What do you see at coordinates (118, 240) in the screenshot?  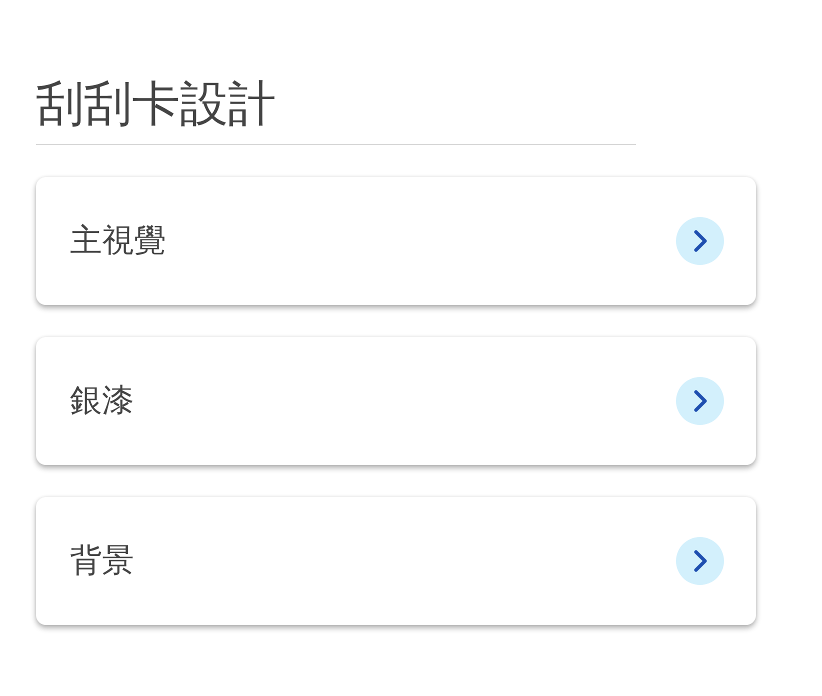 I see `card-label: 主視覺` at bounding box center [118, 240].